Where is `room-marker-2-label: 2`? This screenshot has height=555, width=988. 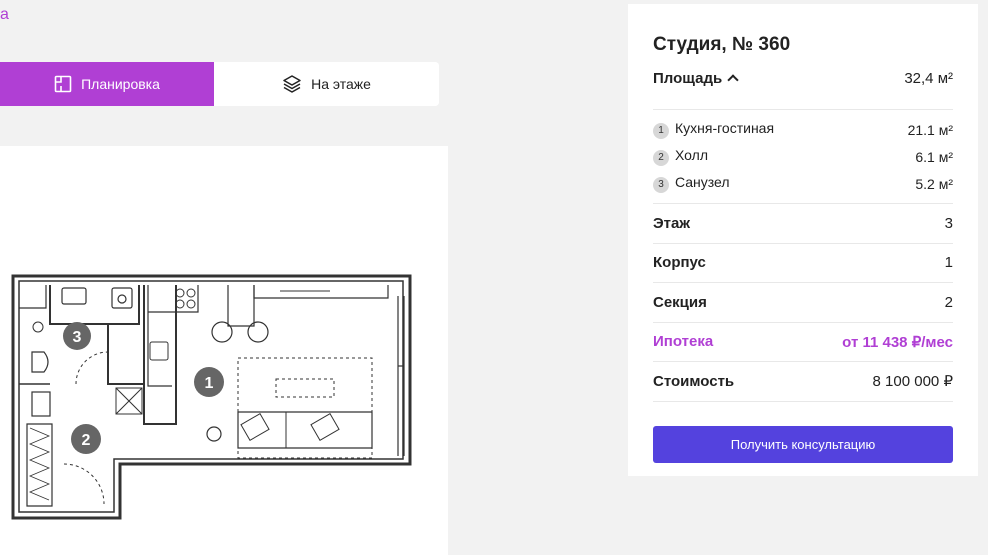 room-marker-2-label: 2 is located at coordinates (86, 440).